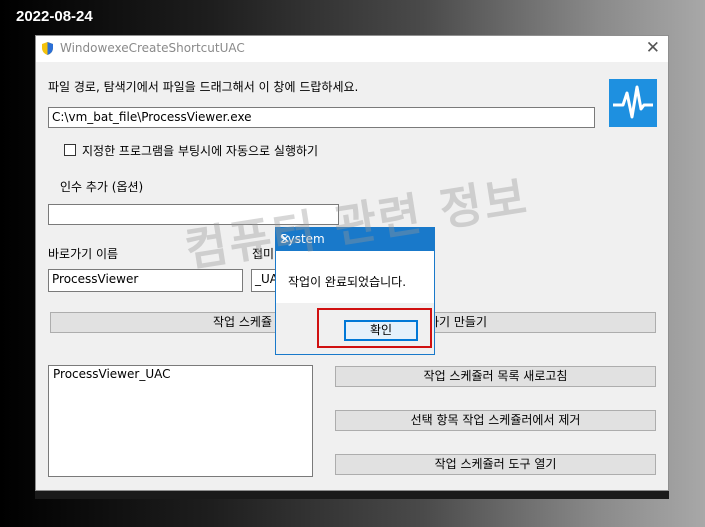 Image resolution: width=705 pixels, height=527 pixels. Describe the element at coordinates (193, 214) in the screenshot. I see `args-input` at that location.